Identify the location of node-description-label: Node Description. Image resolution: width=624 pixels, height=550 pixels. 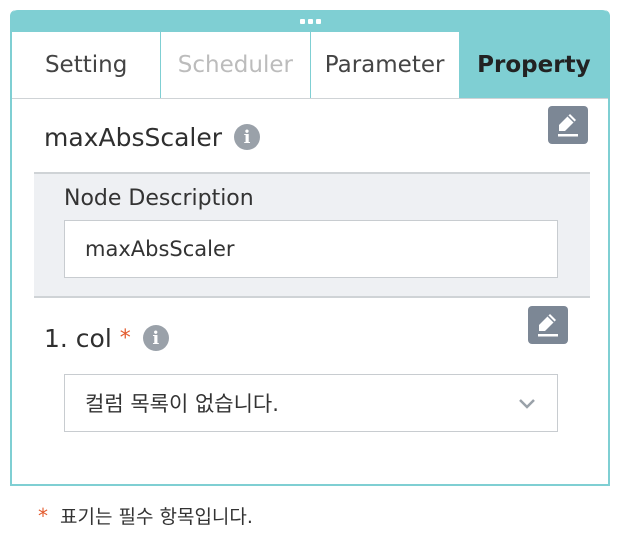
(159, 198).